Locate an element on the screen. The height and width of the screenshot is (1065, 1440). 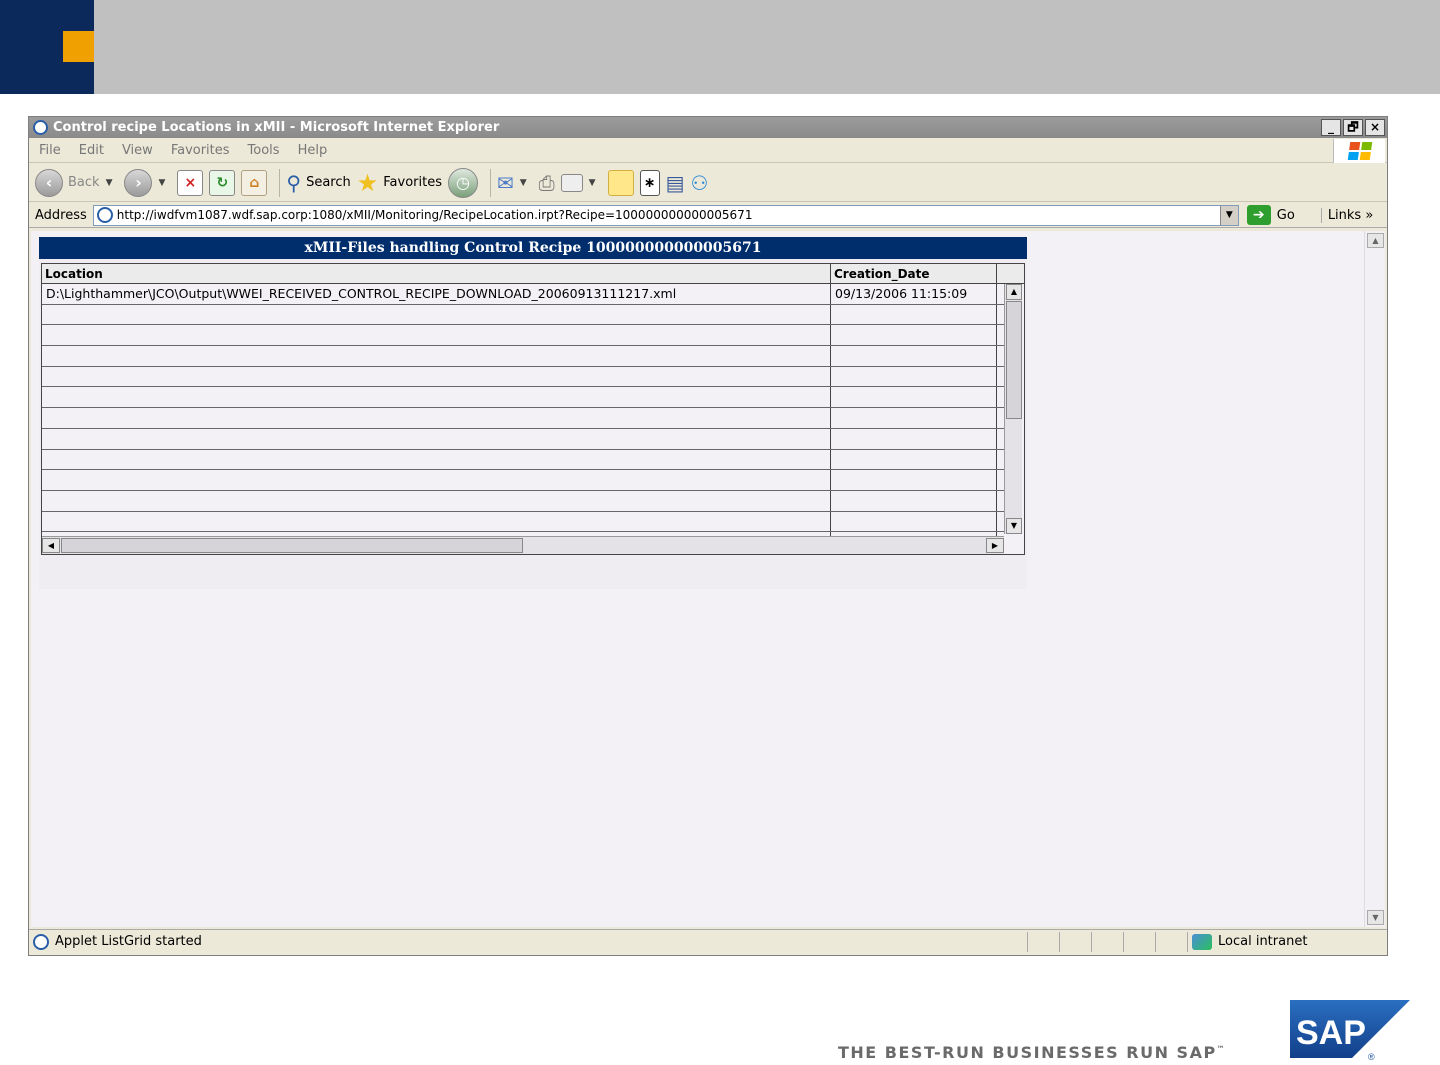
mail-dropdown-icon: ▼ is located at coordinates (523, 183).